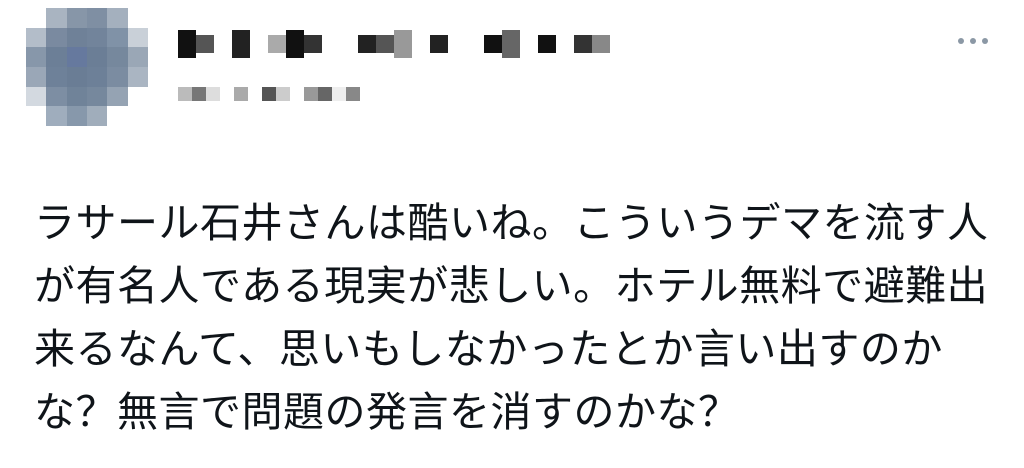  I want to click on more-options-button, so click(973, 41).